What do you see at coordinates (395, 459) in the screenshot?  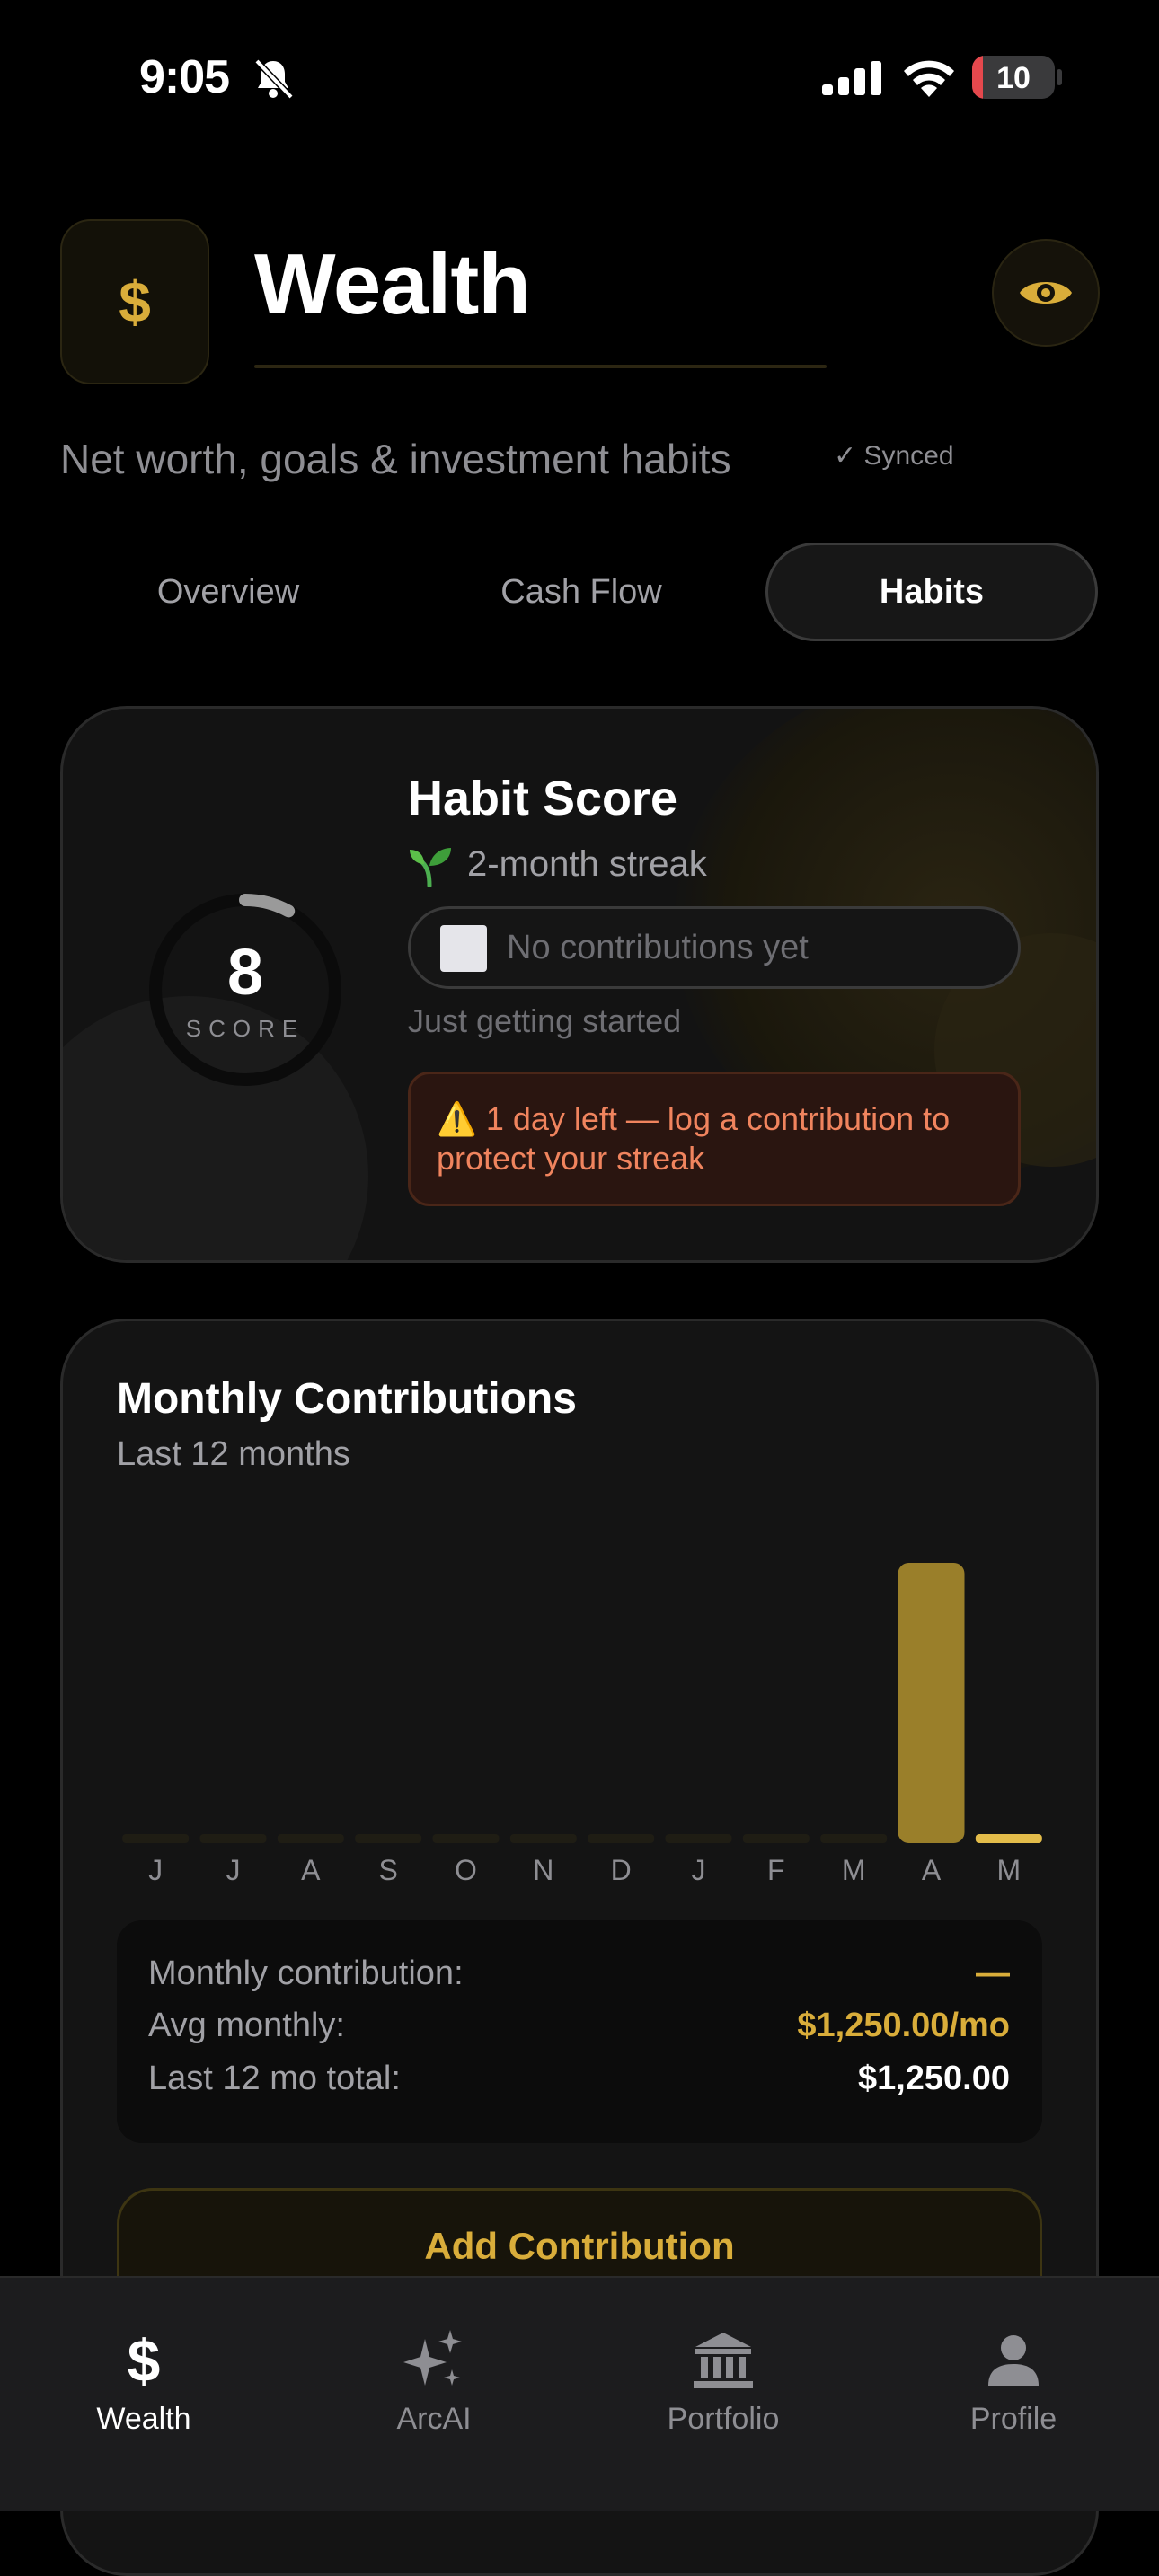 I see `page-subtitle: Net worth, goals & investment habits` at bounding box center [395, 459].